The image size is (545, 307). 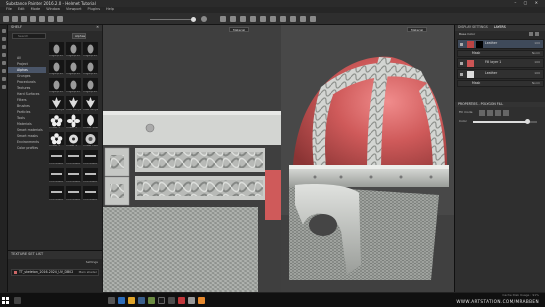 I want to click on camera-icon, so click(x=223, y=19).